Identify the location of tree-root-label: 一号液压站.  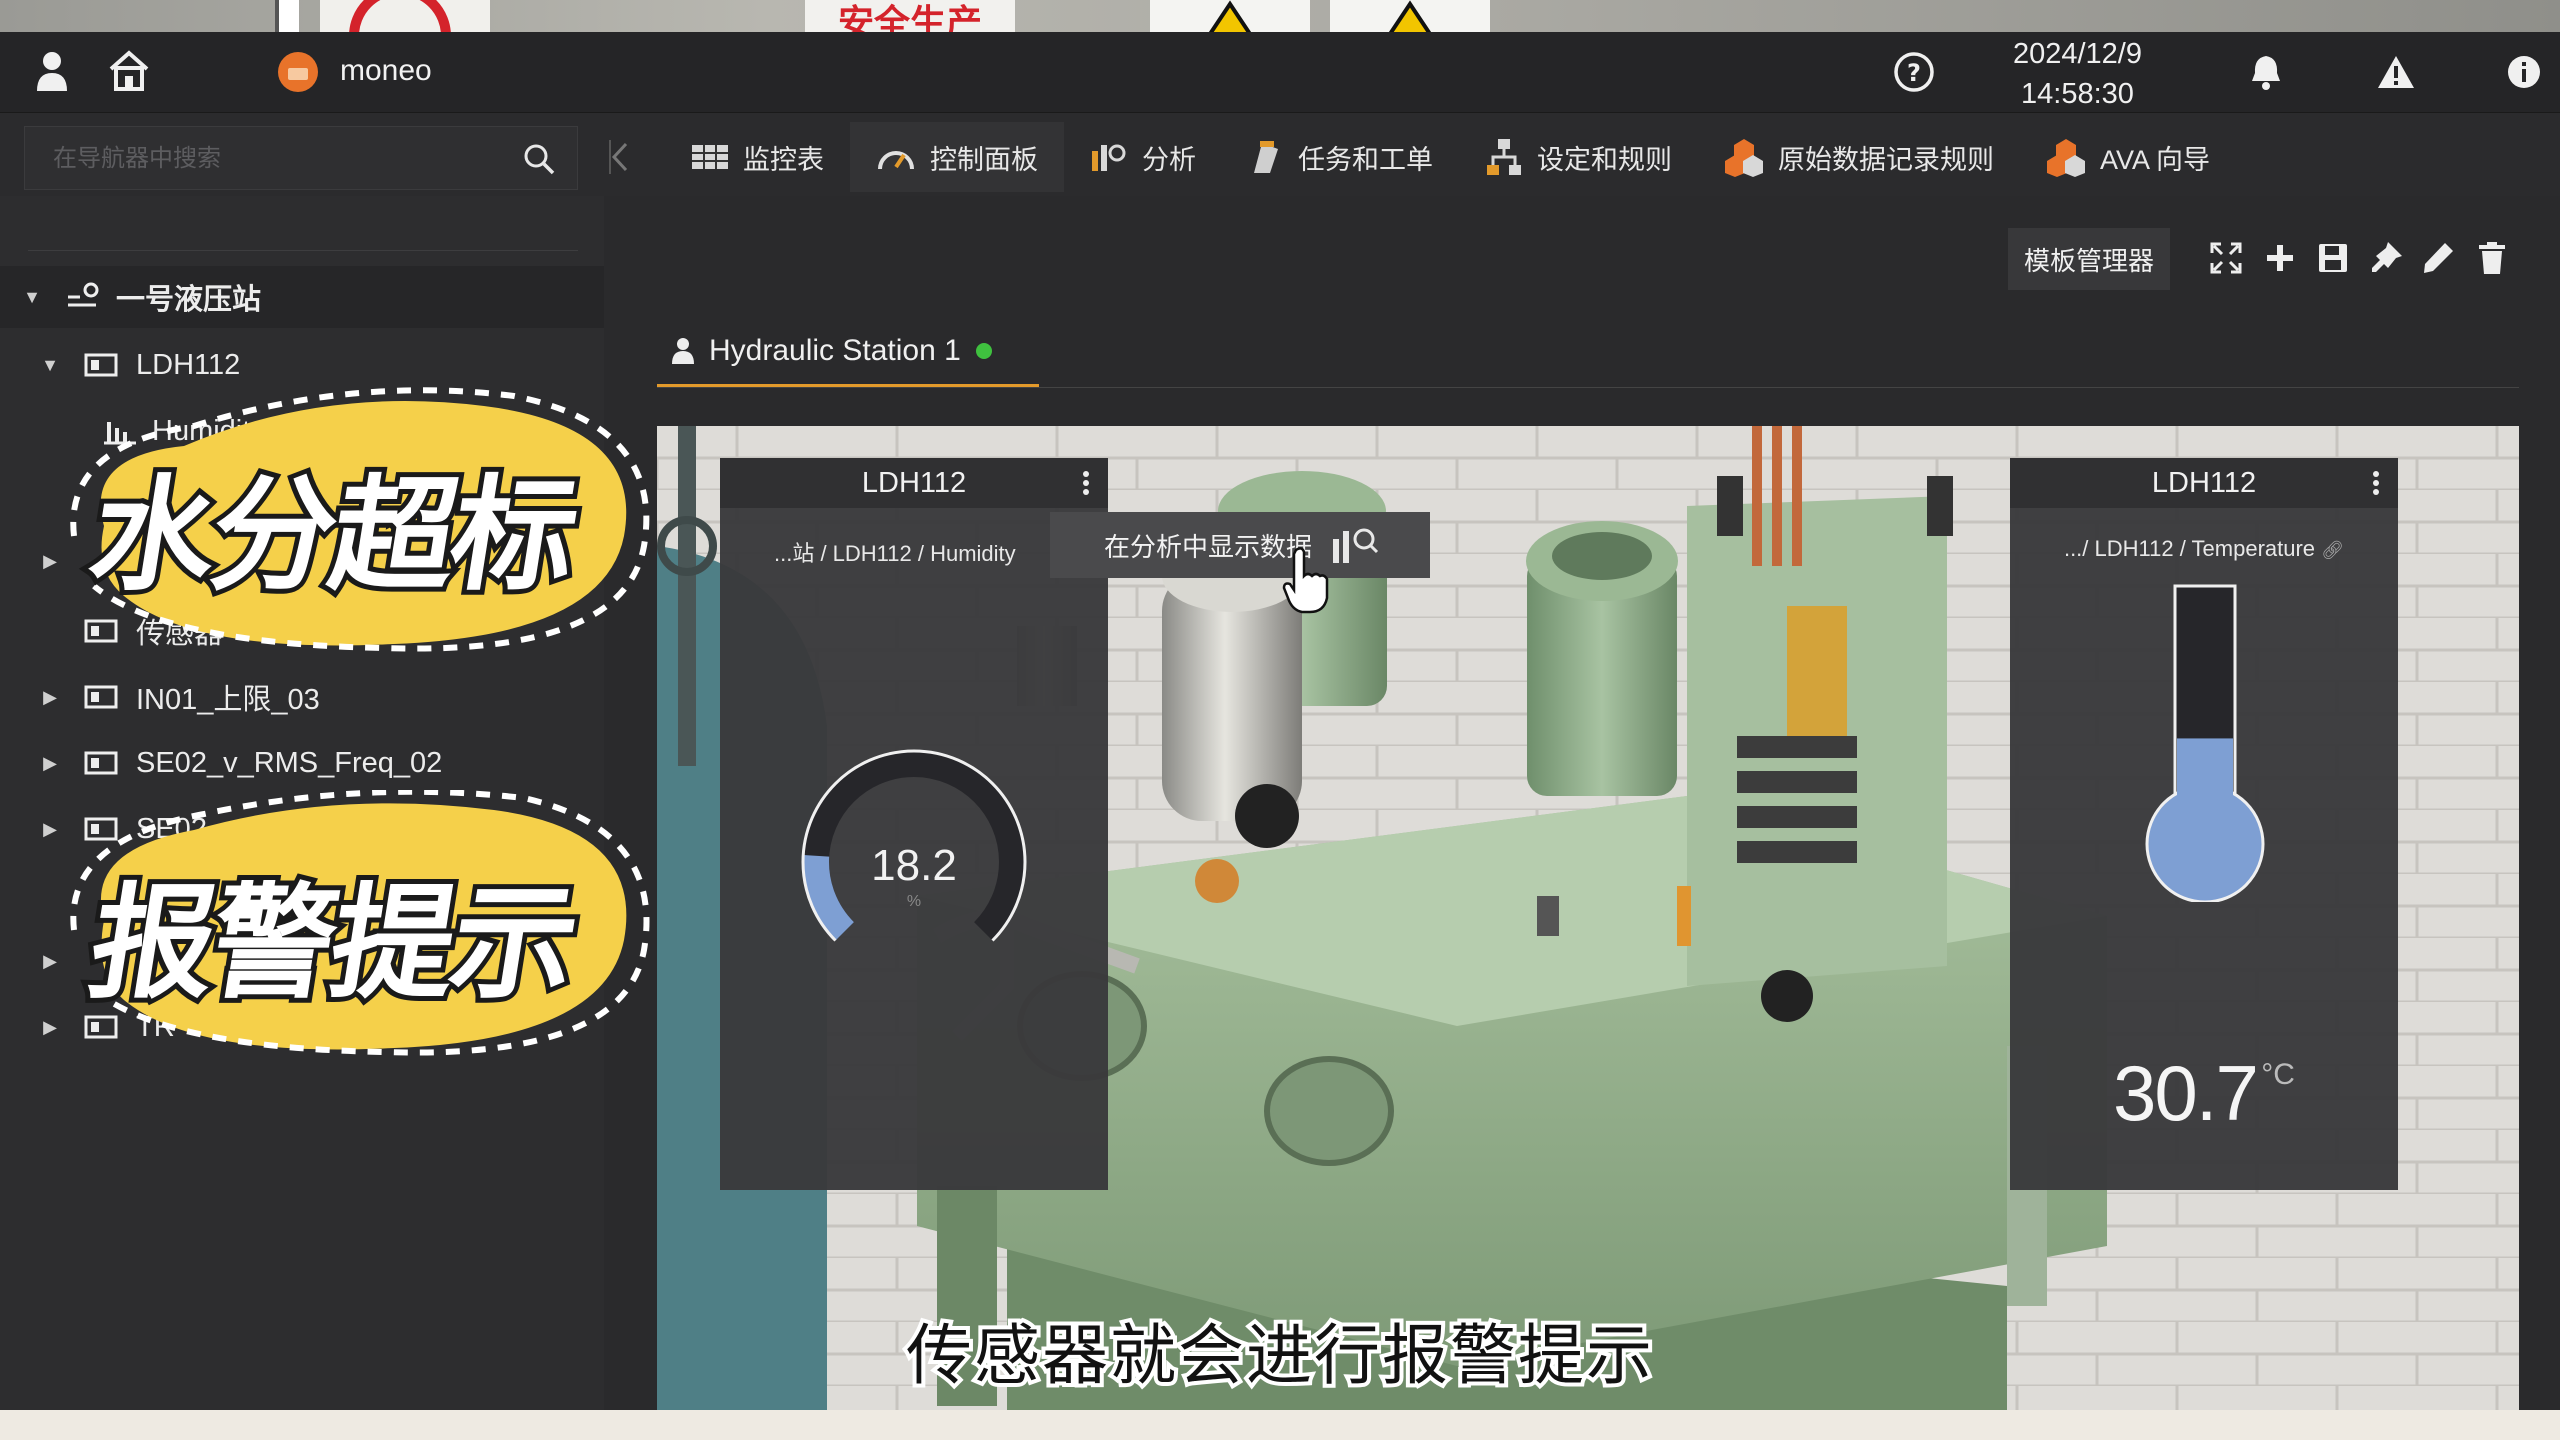
(189, 300).